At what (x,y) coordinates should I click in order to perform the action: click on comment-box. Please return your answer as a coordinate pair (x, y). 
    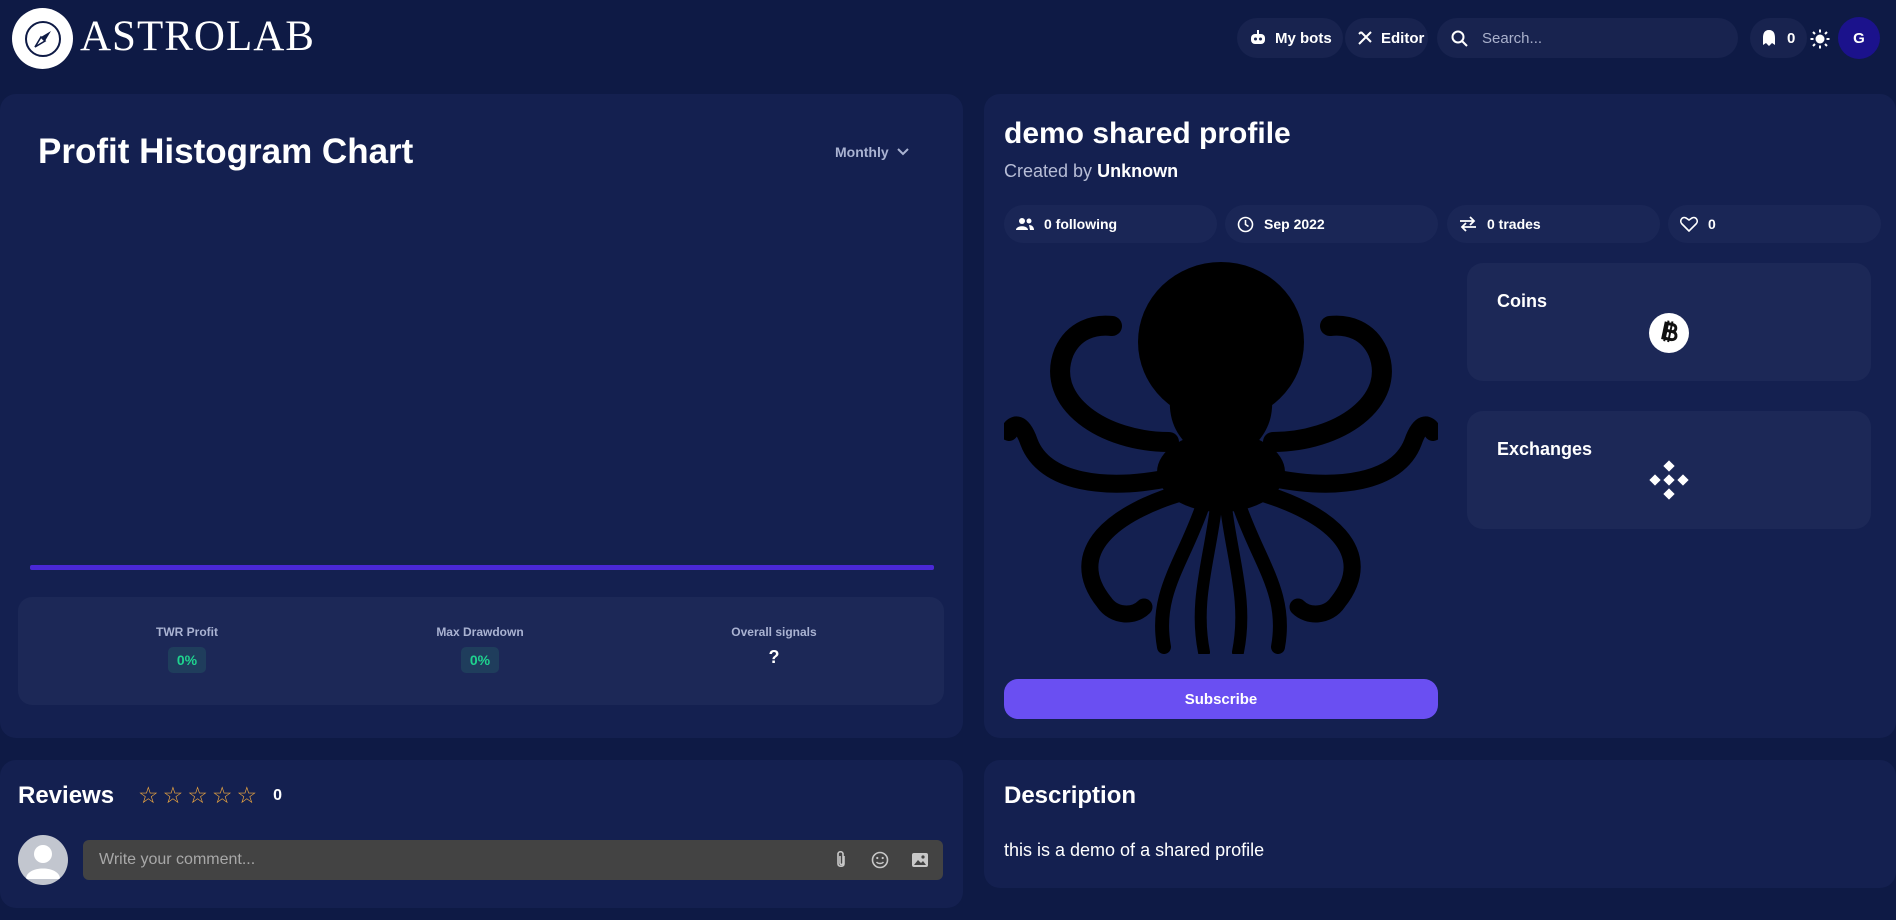
    Looking at the image, I should click on (513, 860).